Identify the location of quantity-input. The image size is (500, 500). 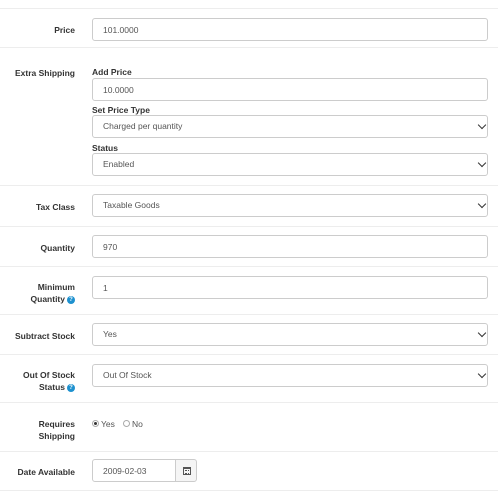
(290, 246).